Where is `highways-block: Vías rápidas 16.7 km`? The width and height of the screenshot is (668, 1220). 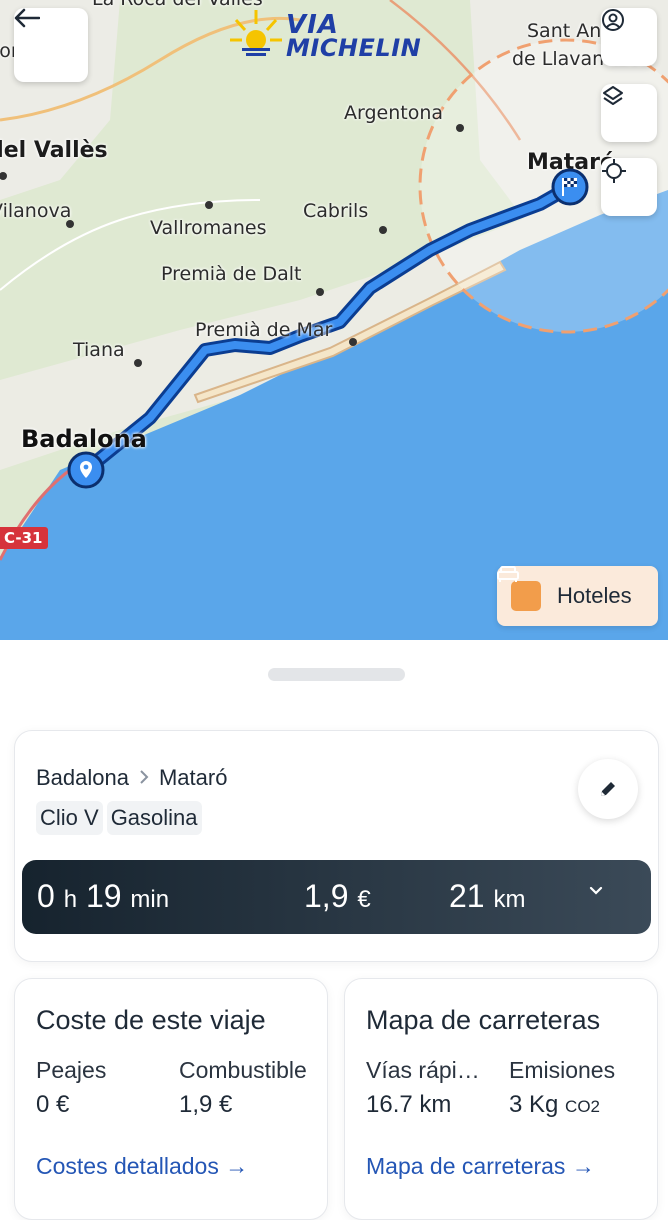
highways-block: Vías rápidas 16.7 km is located at coordinates (426, 1088).